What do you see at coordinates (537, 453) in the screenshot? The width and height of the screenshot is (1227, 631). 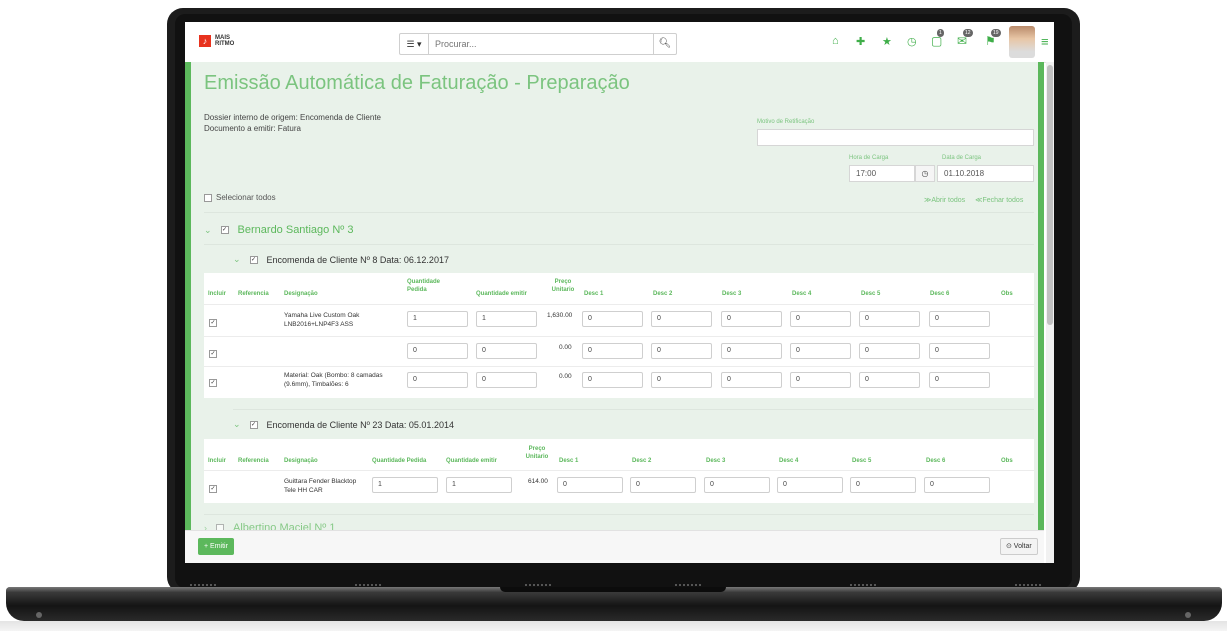 I see `col-preco: Preço Unitario` at bounding box center [537, 453].